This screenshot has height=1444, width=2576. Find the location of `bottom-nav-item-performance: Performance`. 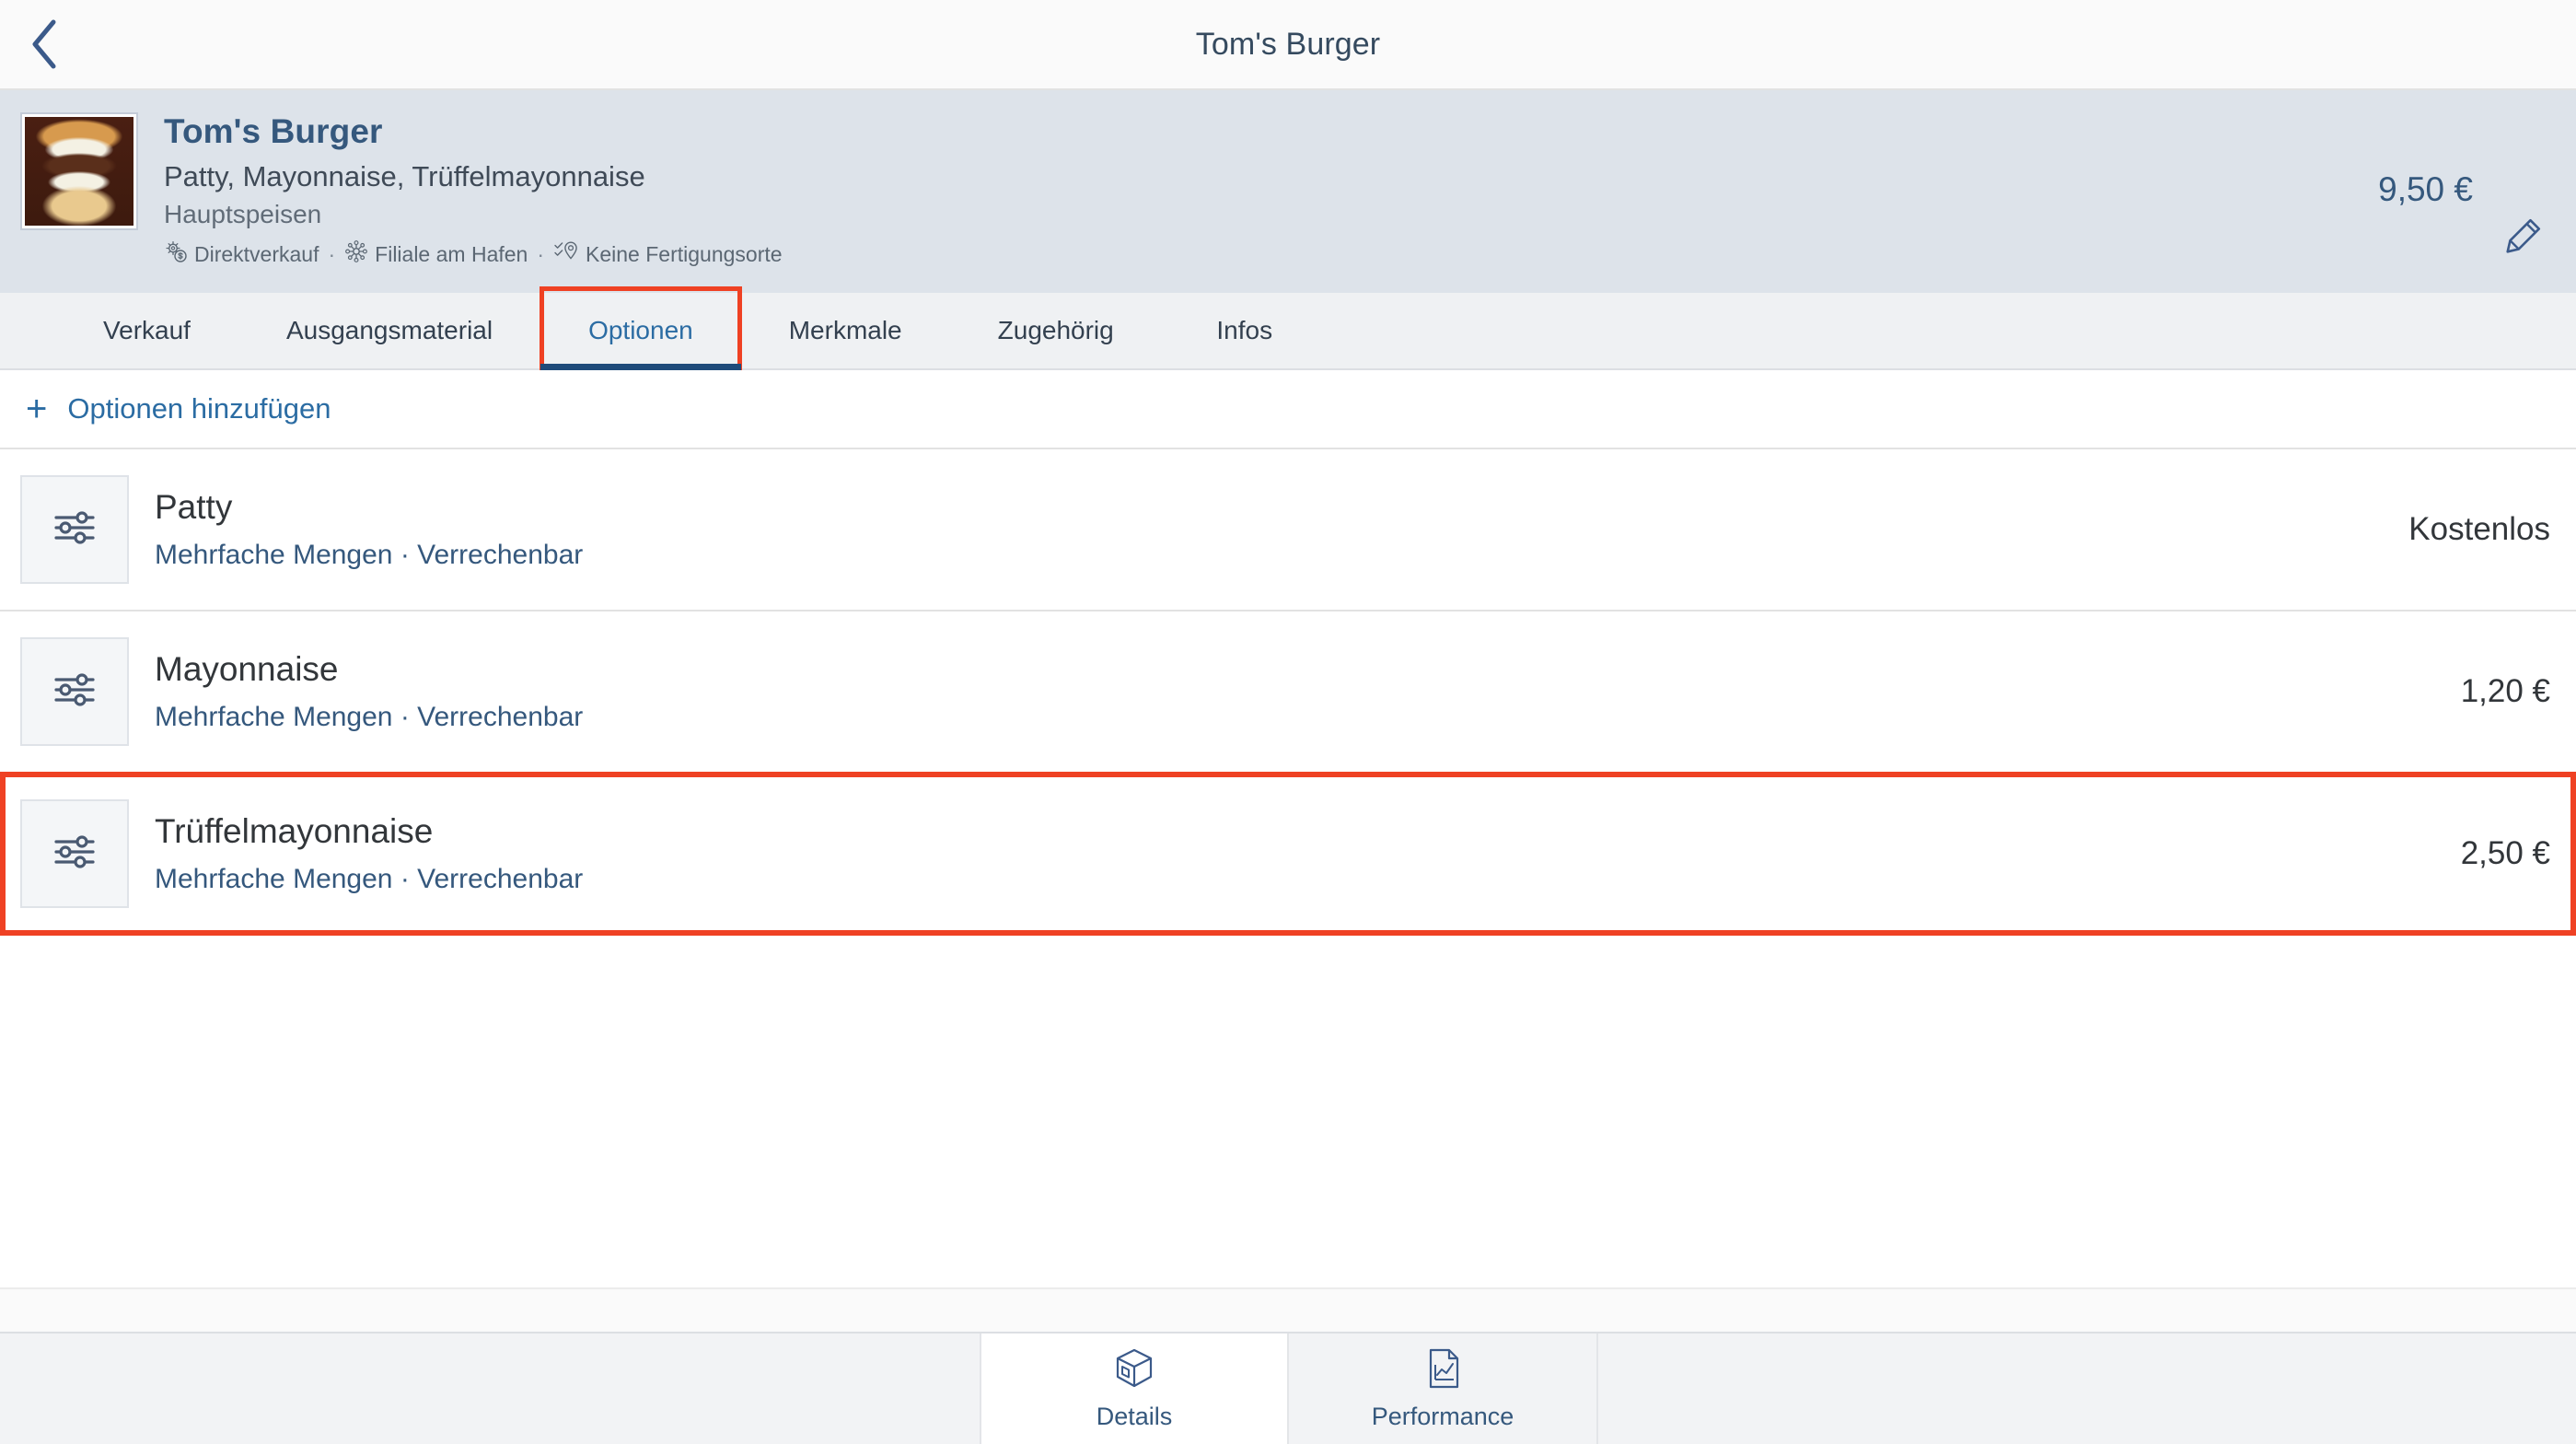

bottom-nav-item-performance: Performance is located at coordinates (1443, 1388).